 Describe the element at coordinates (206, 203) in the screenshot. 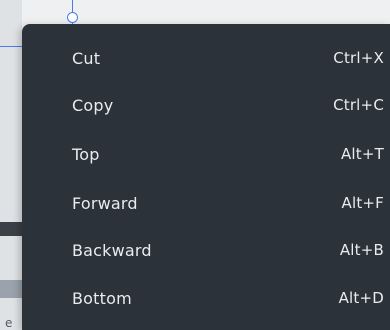

I see `menu-item-forward: Forward Alt+F` at that location.